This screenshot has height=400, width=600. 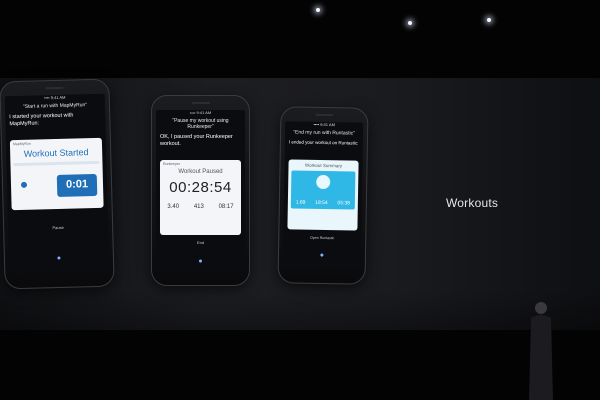 What do you see at coordinates (344, 203) in the screenshot?
I see `stat-pace: 05:38` at bounding box center [344, 203].